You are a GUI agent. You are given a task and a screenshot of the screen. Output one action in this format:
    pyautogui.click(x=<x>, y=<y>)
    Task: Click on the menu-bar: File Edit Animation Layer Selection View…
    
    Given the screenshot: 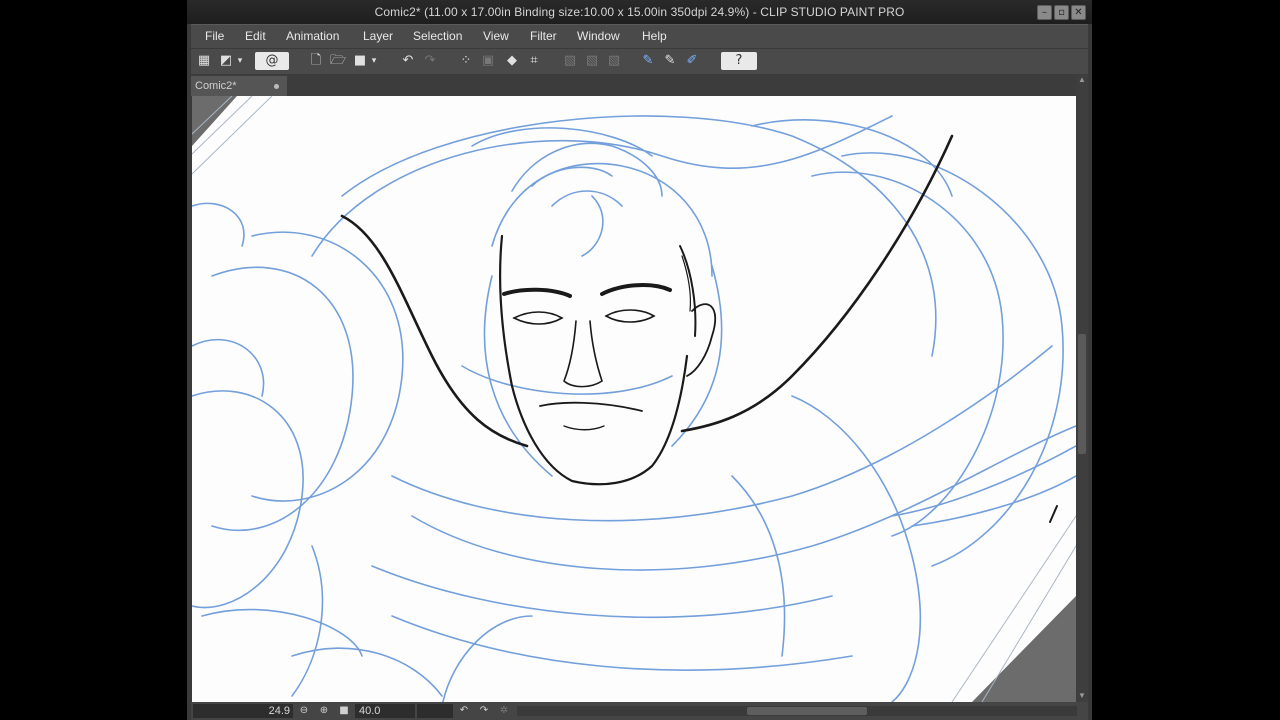 What is the action you would take?
    pyautogui.click(x=639, y=36)
    